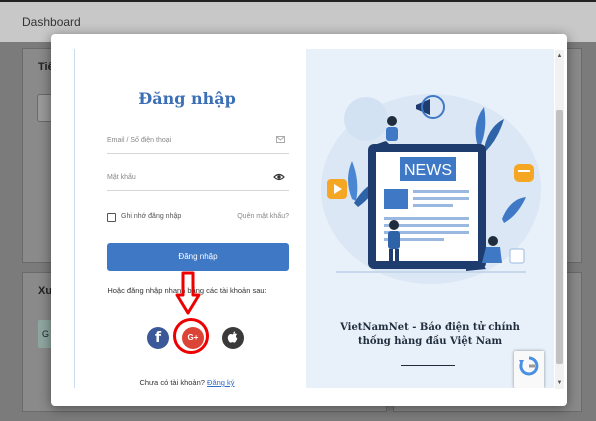 Image resolution: width=596 pixels, height=421 pixels. What do you see at coordinates (559, 383) in the screenshot?
I see `scroll-down-arrow-icon: ▼` at bounding box center [559, 383].